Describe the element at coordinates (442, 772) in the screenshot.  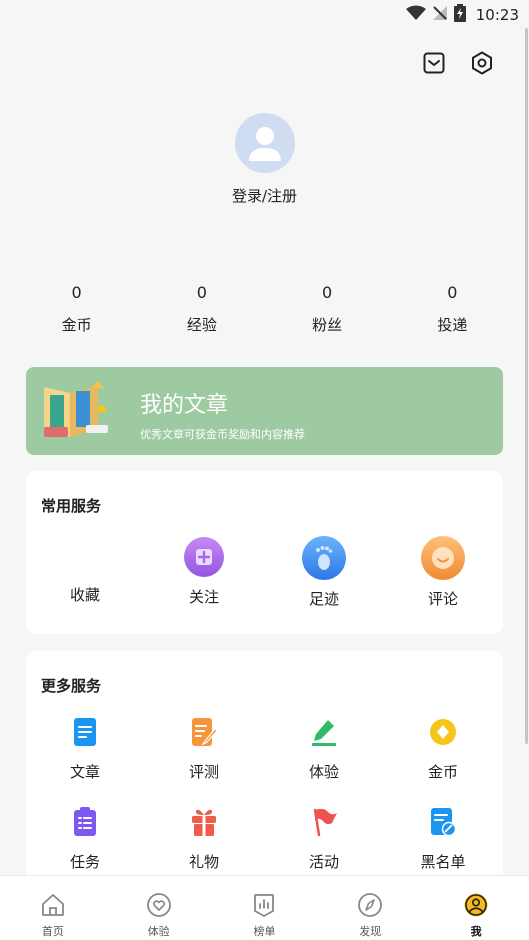
I see `grid-label: 金币` at that location.